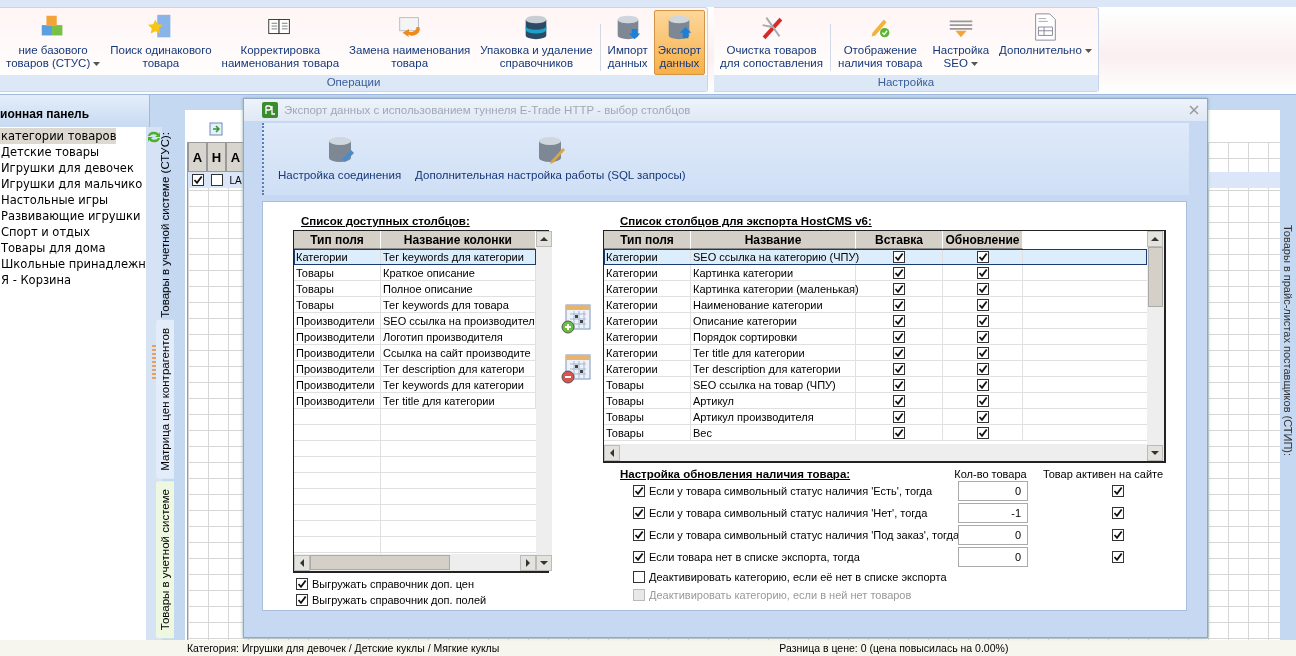  Describe the element at coordinates (415, 353) in the screenshot. I see `table-row: Производители Ссылка на сайт производите` at that location.